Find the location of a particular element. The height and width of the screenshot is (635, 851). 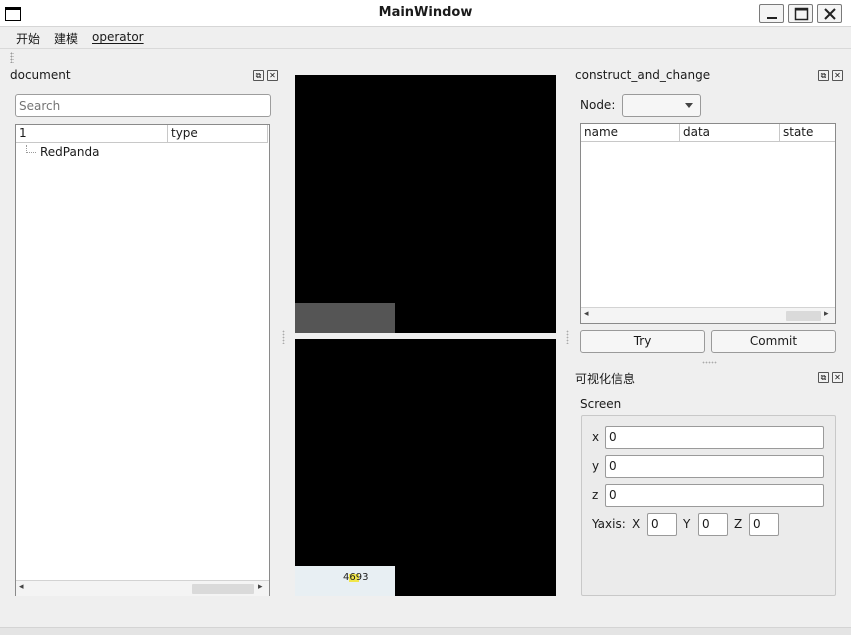

menu-bar: 开始 建模 operator is located at coordinates (425, 38).